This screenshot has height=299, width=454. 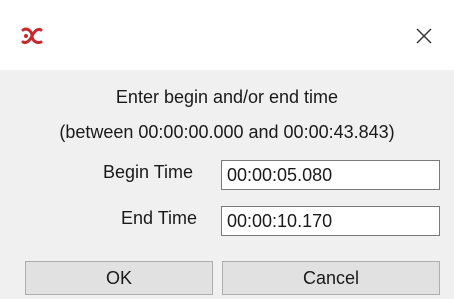 What do you see at coordinates (227, 132) in the screenshot?
I see `range-text: (between 00:00:00.000 and 00:00:43.843)` at bounding box center [227, 132].